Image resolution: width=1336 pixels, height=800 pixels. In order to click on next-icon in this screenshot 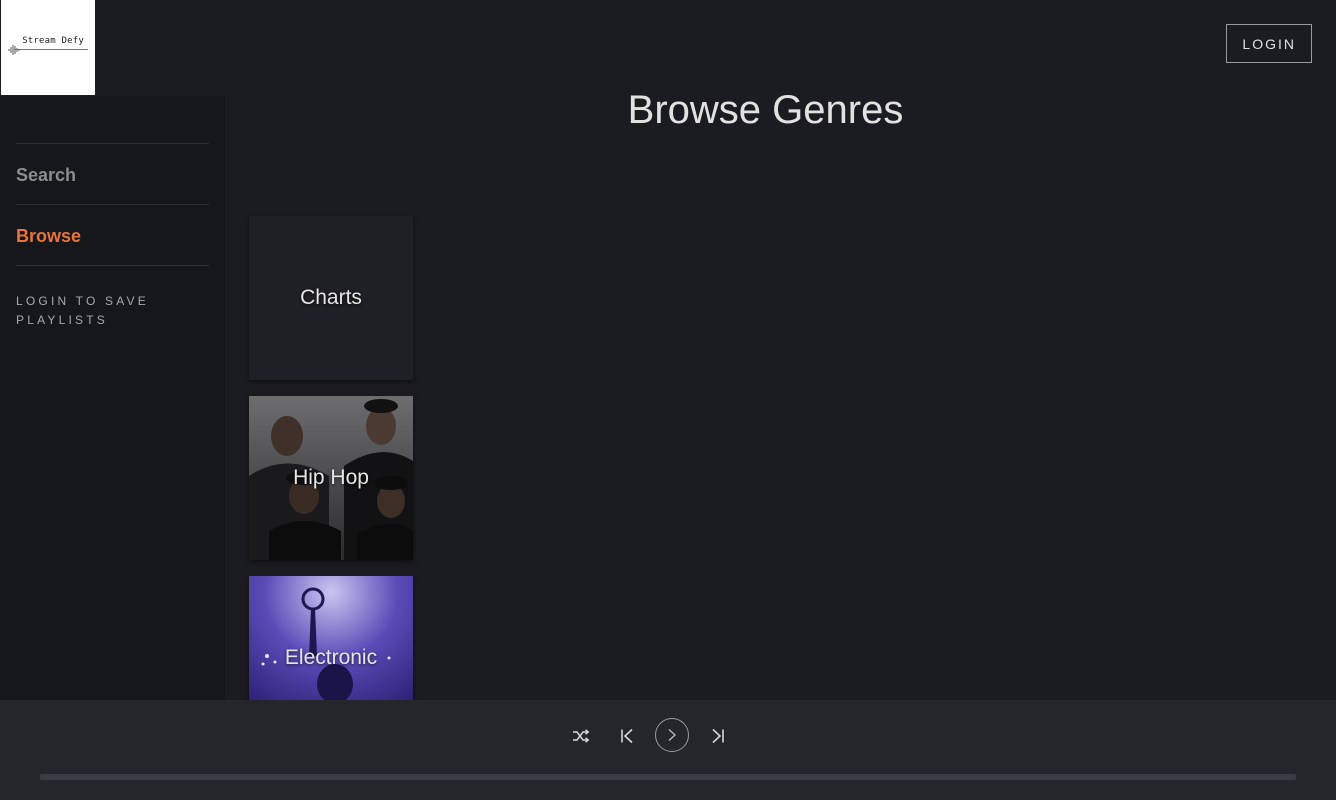, I will do `click(718, 736)`.